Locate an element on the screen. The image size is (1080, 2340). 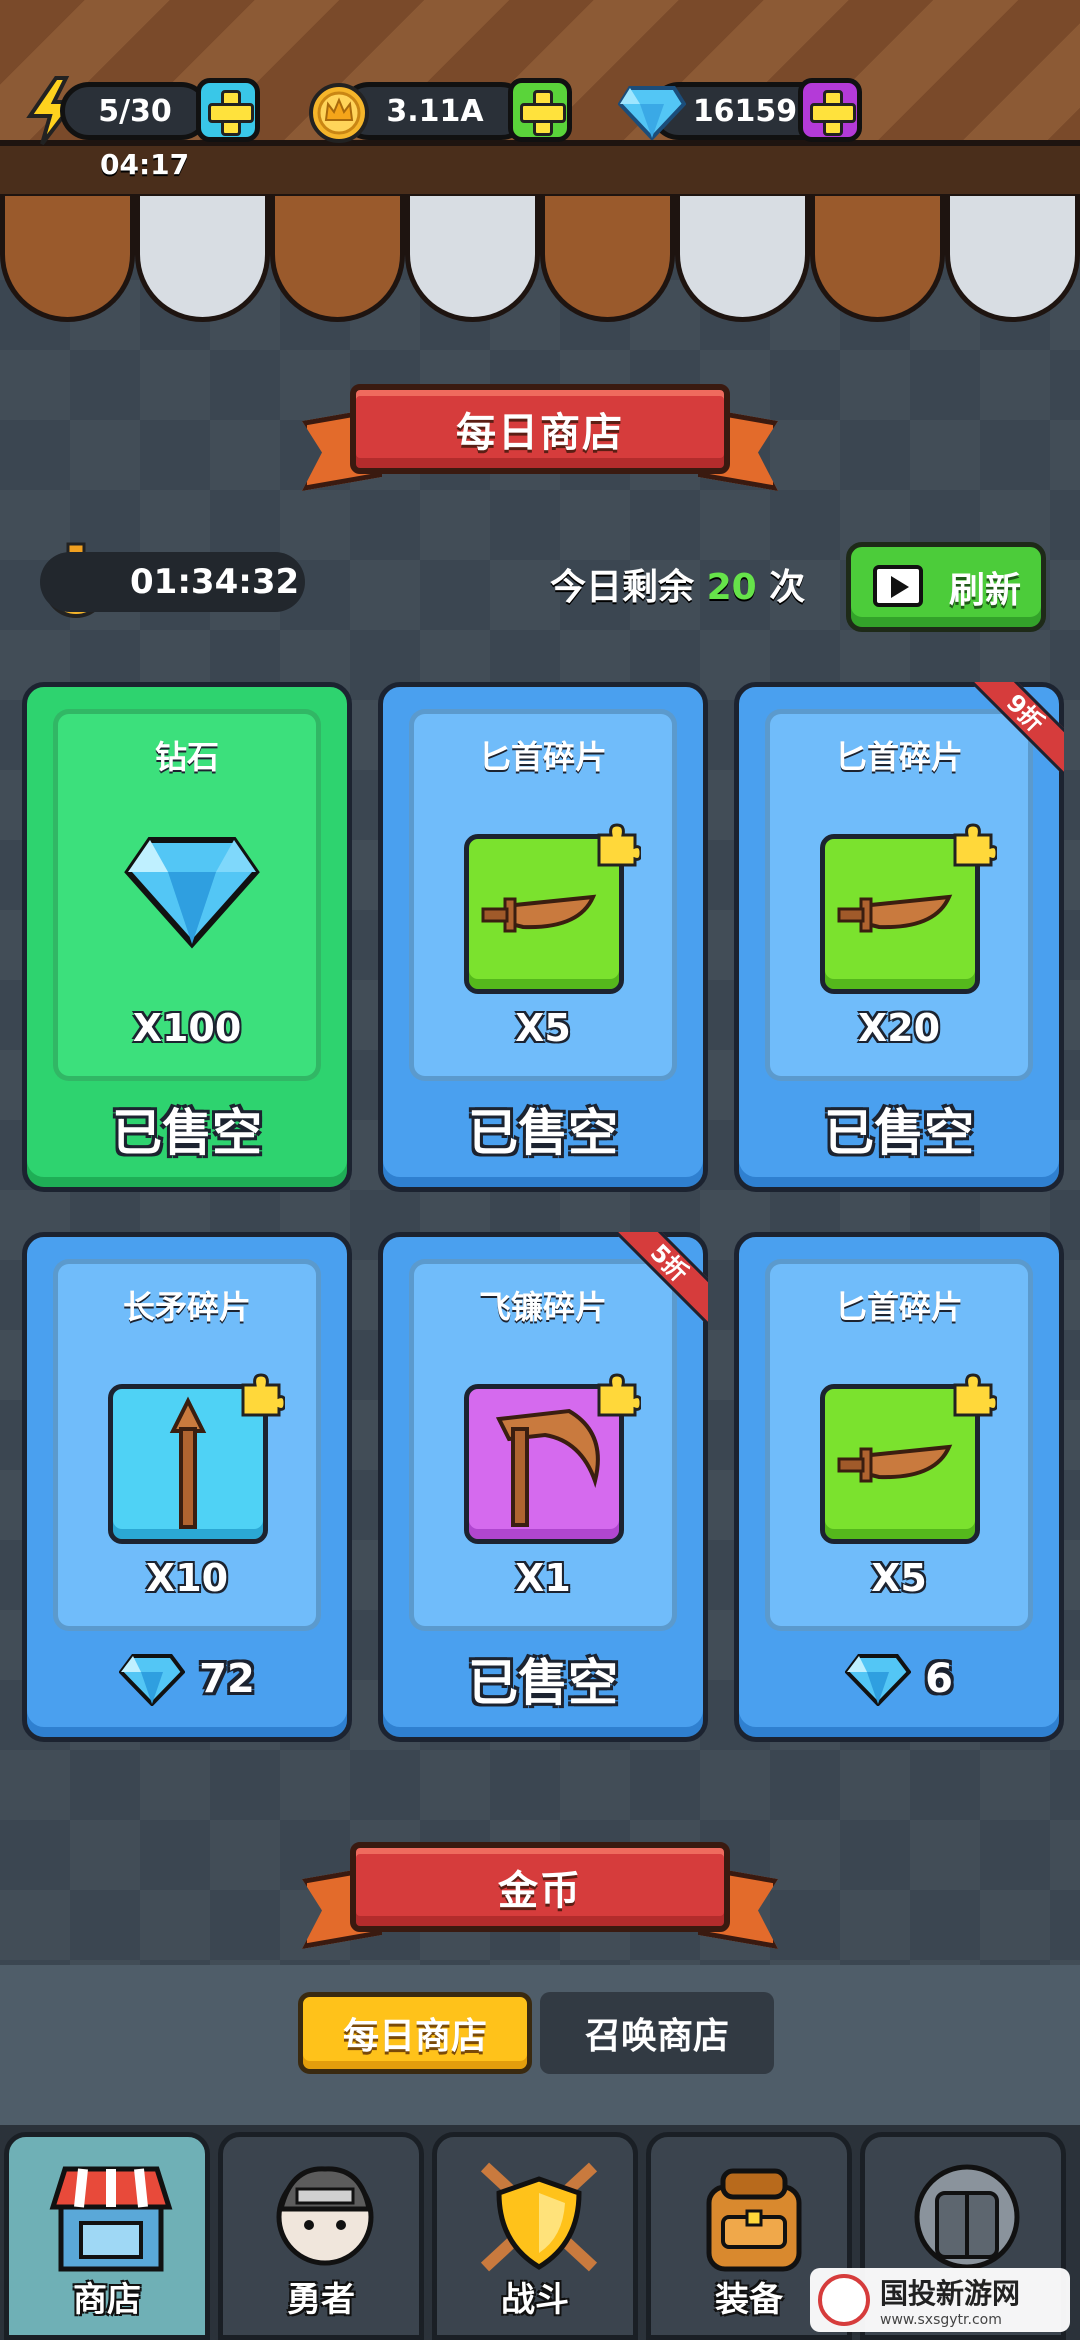
watermark-url: www.sxsgytr.com is located at coordinates (941, 2320).